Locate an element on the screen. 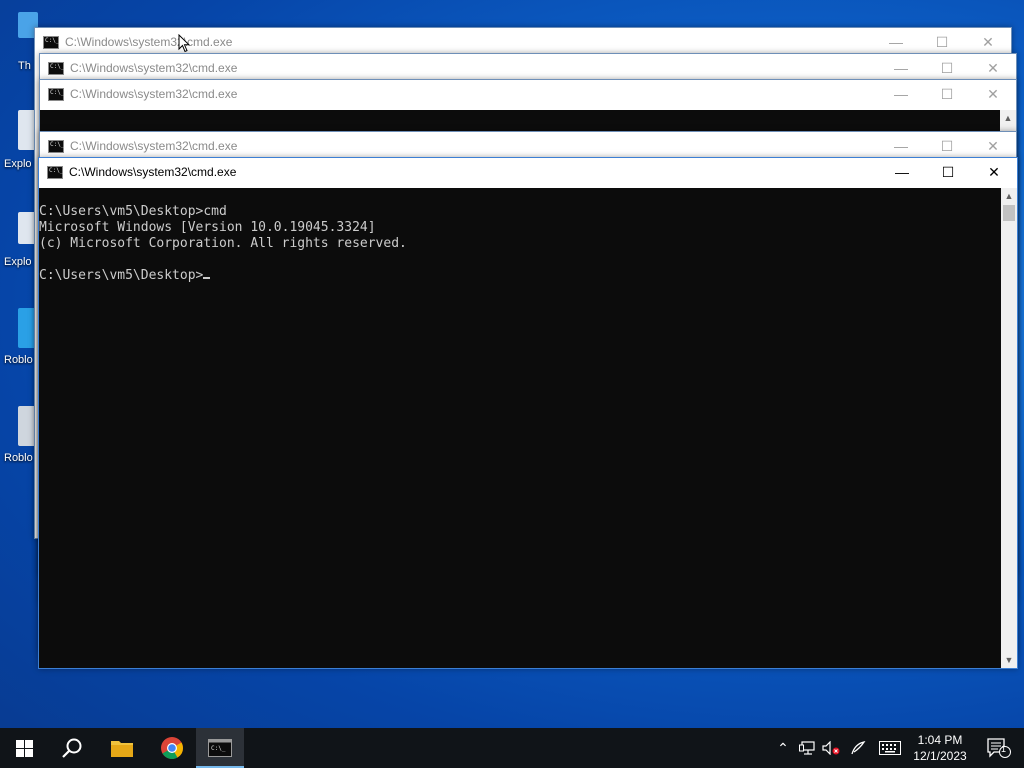 The height and width of the screenshot is (768, 1024). desktop-icon-label: Th is located at coordinates (24, 66).